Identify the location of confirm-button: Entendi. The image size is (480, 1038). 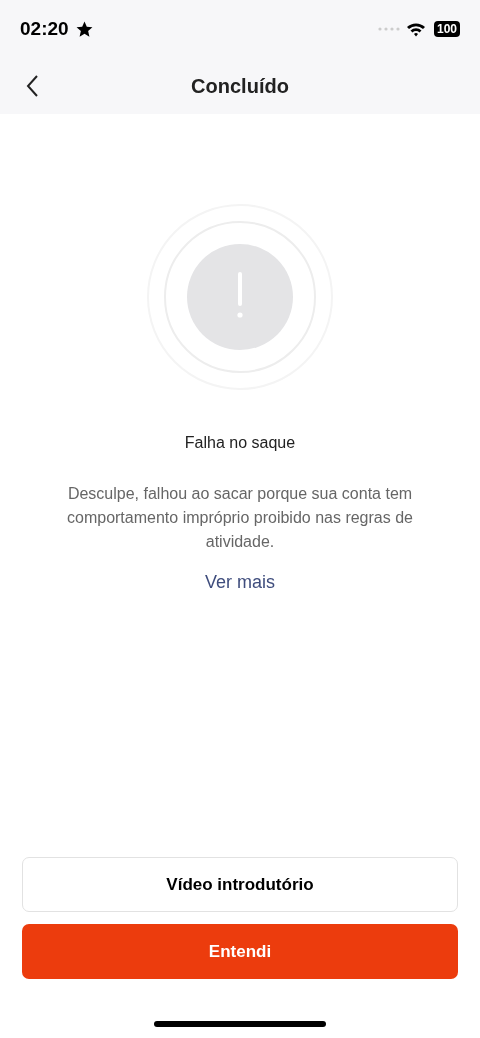
(240, 951).